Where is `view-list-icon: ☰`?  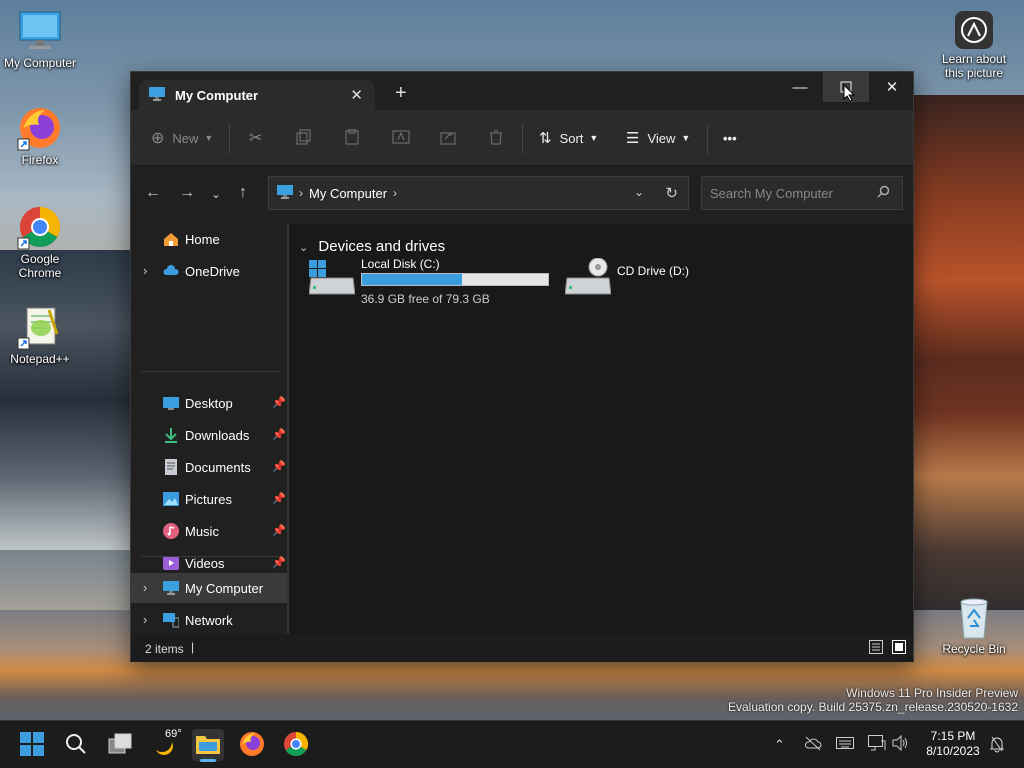
view-list-icon: ☰ is located at coordinates (633, 138).